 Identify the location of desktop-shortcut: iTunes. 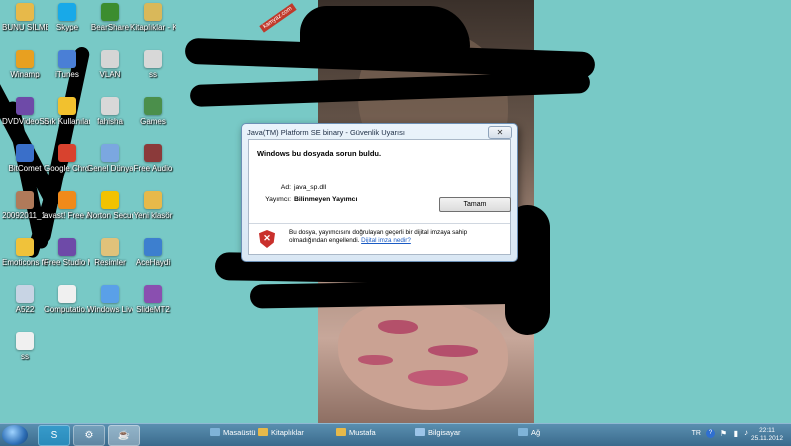
(67, 73).